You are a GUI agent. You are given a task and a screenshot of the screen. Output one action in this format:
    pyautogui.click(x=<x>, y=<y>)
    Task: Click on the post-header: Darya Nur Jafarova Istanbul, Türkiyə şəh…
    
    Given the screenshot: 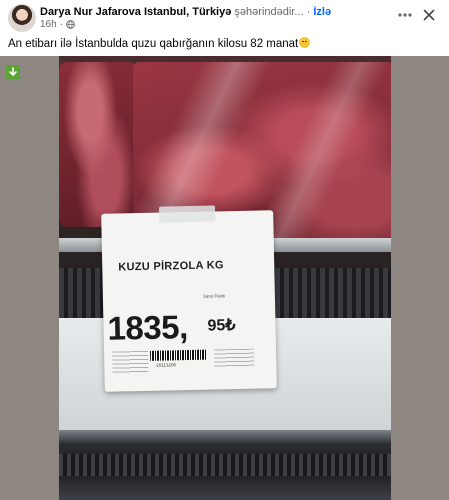 What is the action you would take?
    pyautogui.click(x=220, y=12)
    